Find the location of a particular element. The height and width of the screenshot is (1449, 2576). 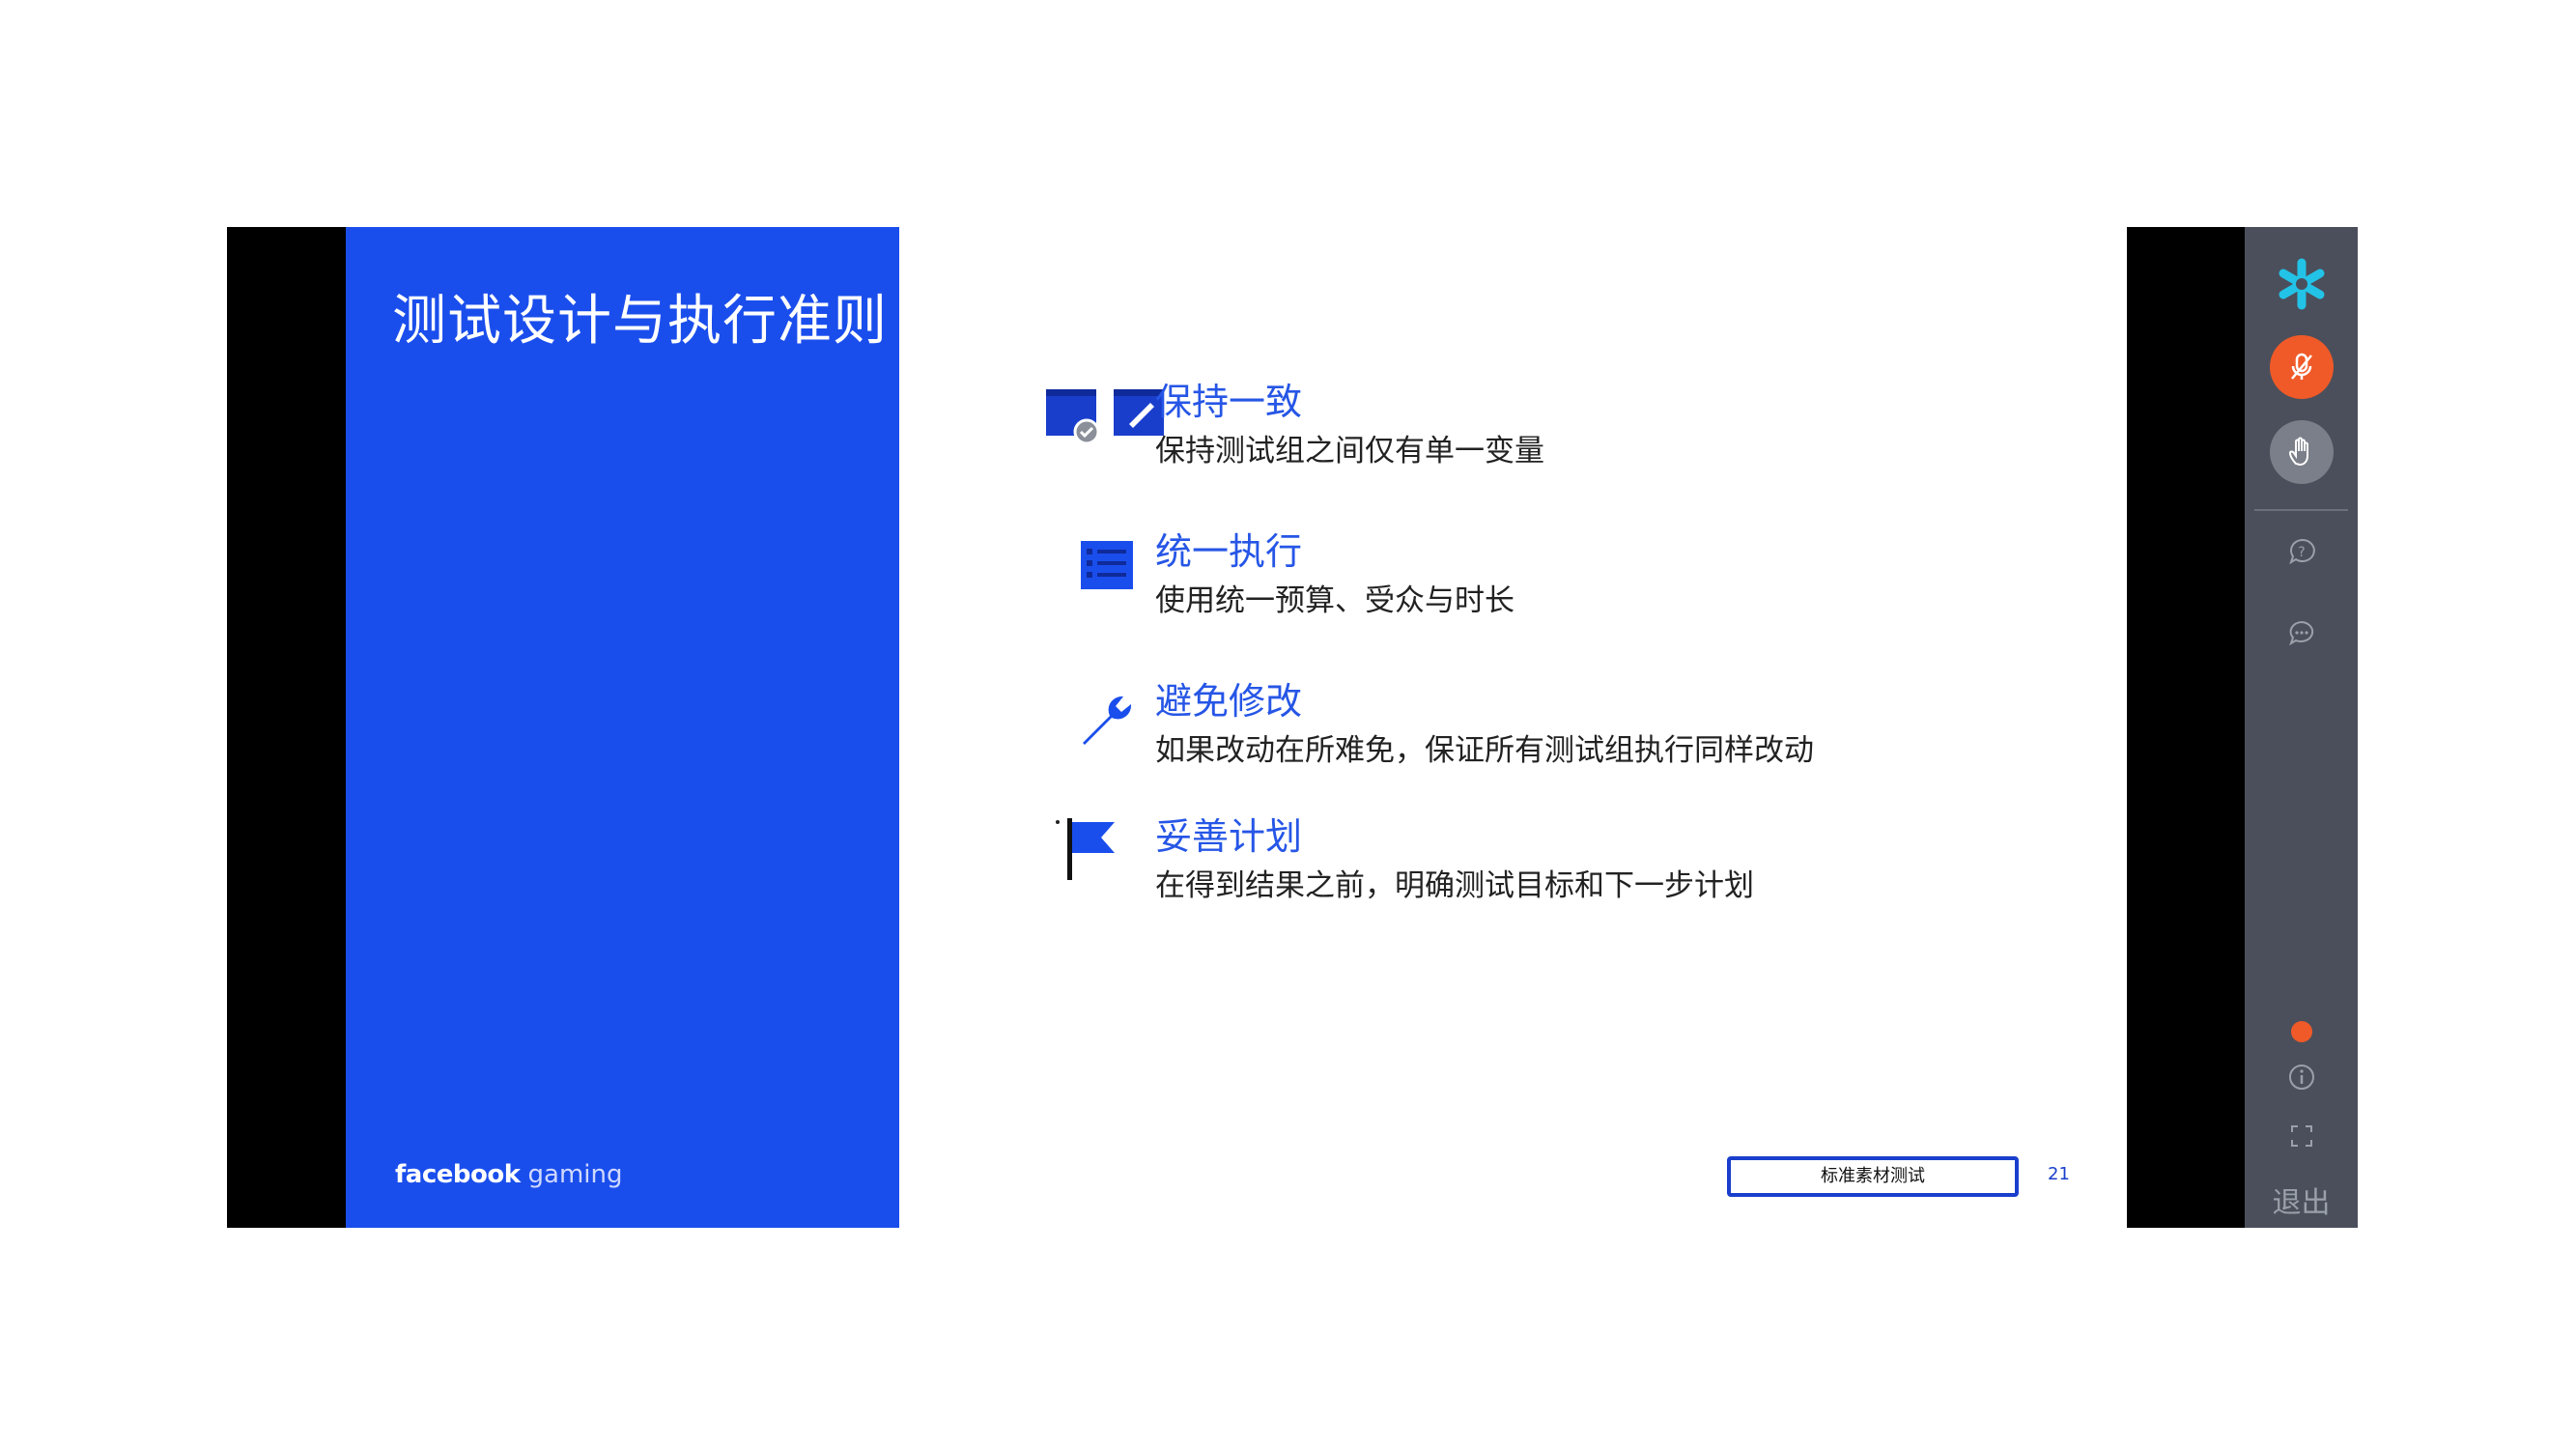

slide-tag: 标准素材测试 is located at coordinates (1873, 1176).